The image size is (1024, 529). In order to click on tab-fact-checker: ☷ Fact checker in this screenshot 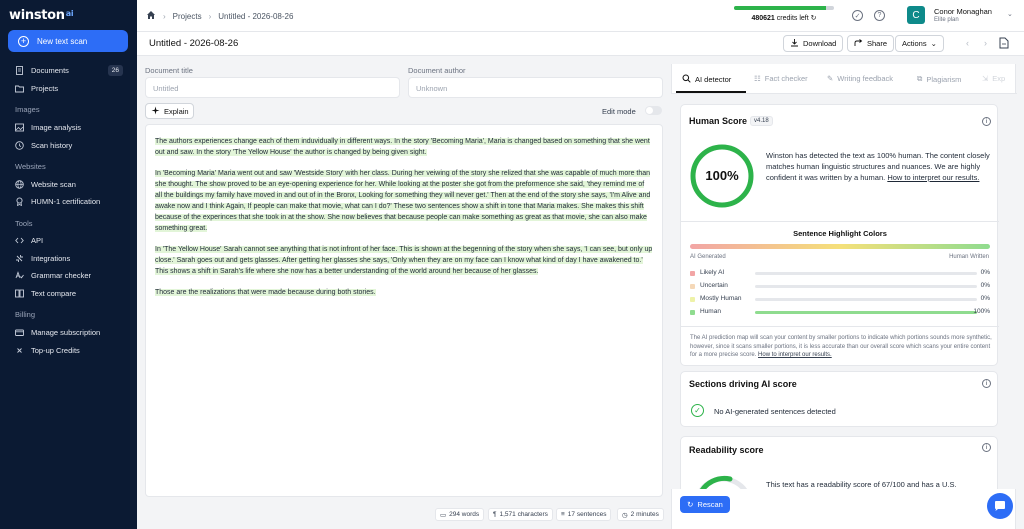, I will do `click(781, 78)`.